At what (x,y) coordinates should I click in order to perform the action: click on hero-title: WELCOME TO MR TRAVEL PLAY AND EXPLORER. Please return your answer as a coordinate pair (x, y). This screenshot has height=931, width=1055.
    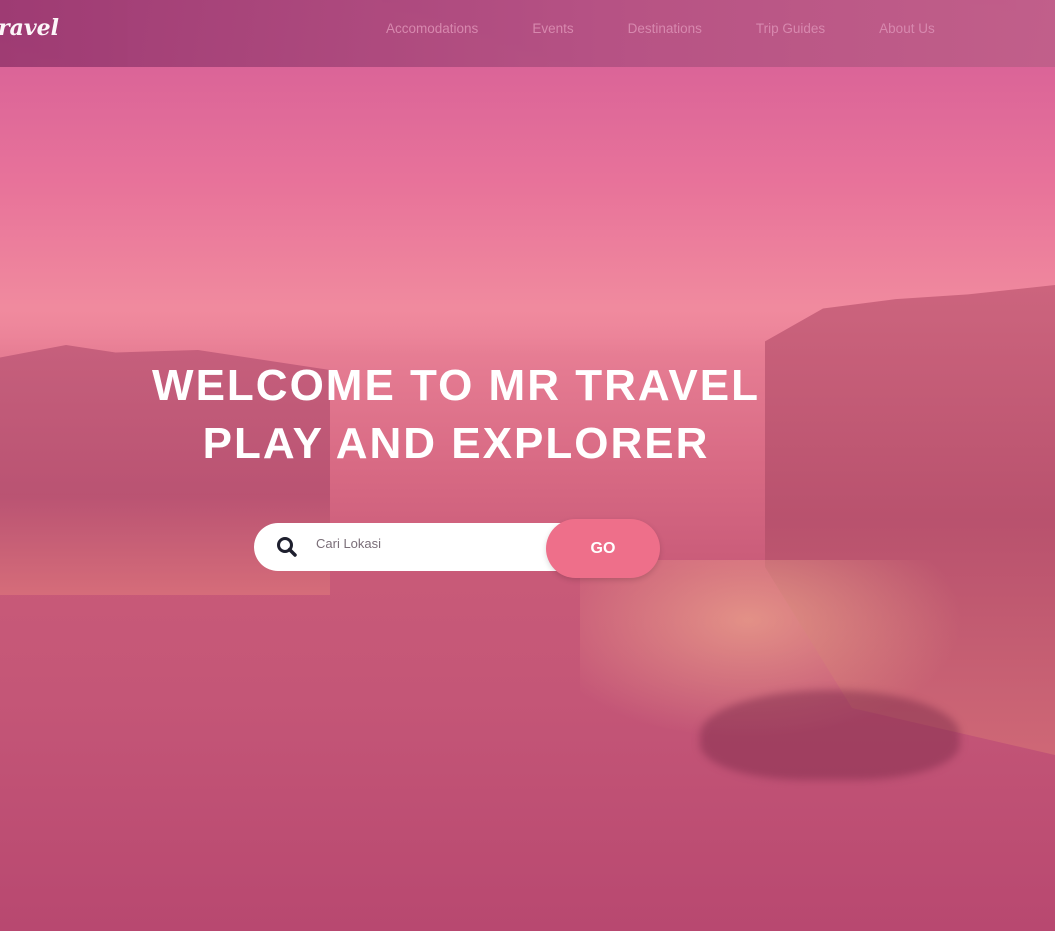
    Looking at the image, I should click on (456, 415).